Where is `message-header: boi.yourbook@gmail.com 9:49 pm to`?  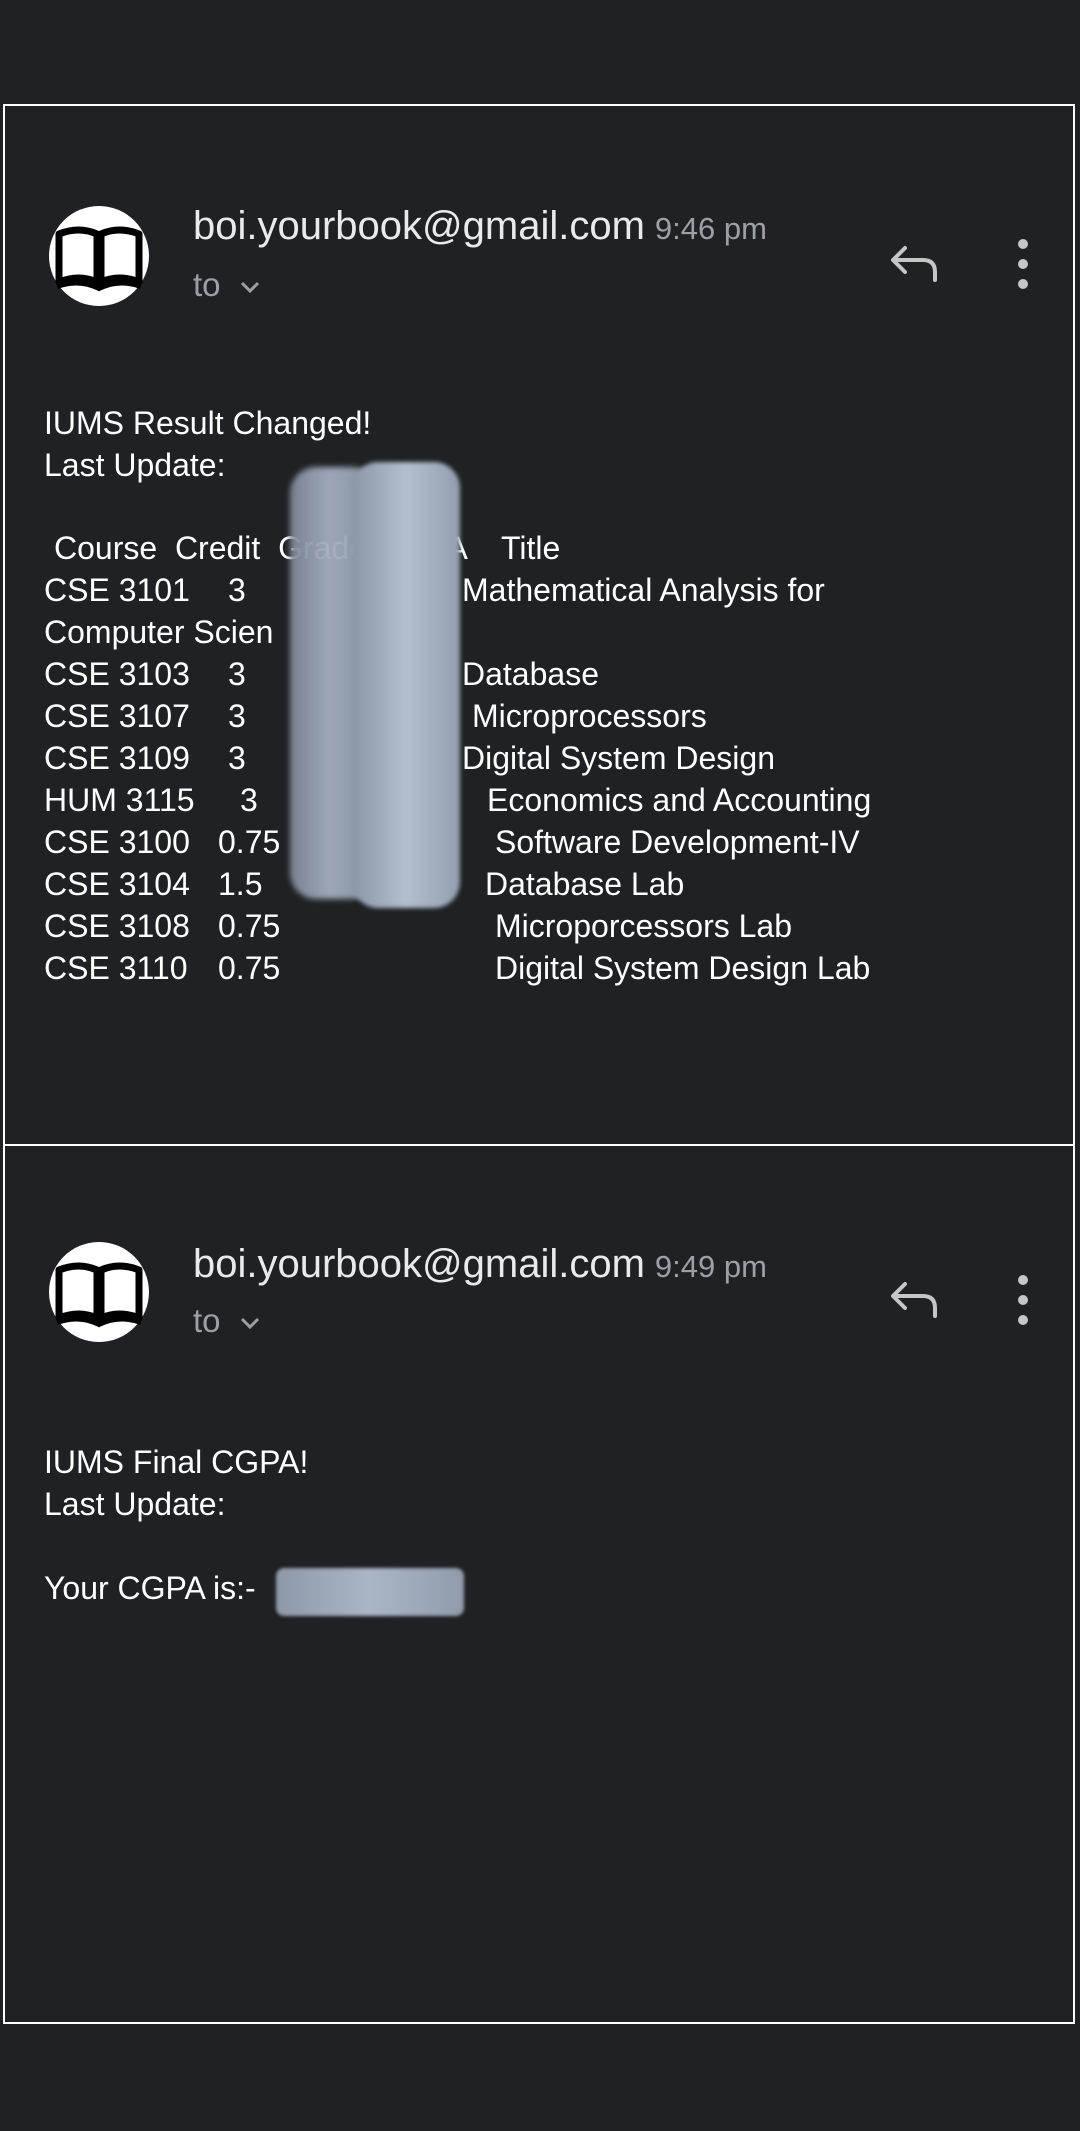
message-header: boi.yourbook@gmail.com 9:49 pm to is located at coordinates (539, 1246).